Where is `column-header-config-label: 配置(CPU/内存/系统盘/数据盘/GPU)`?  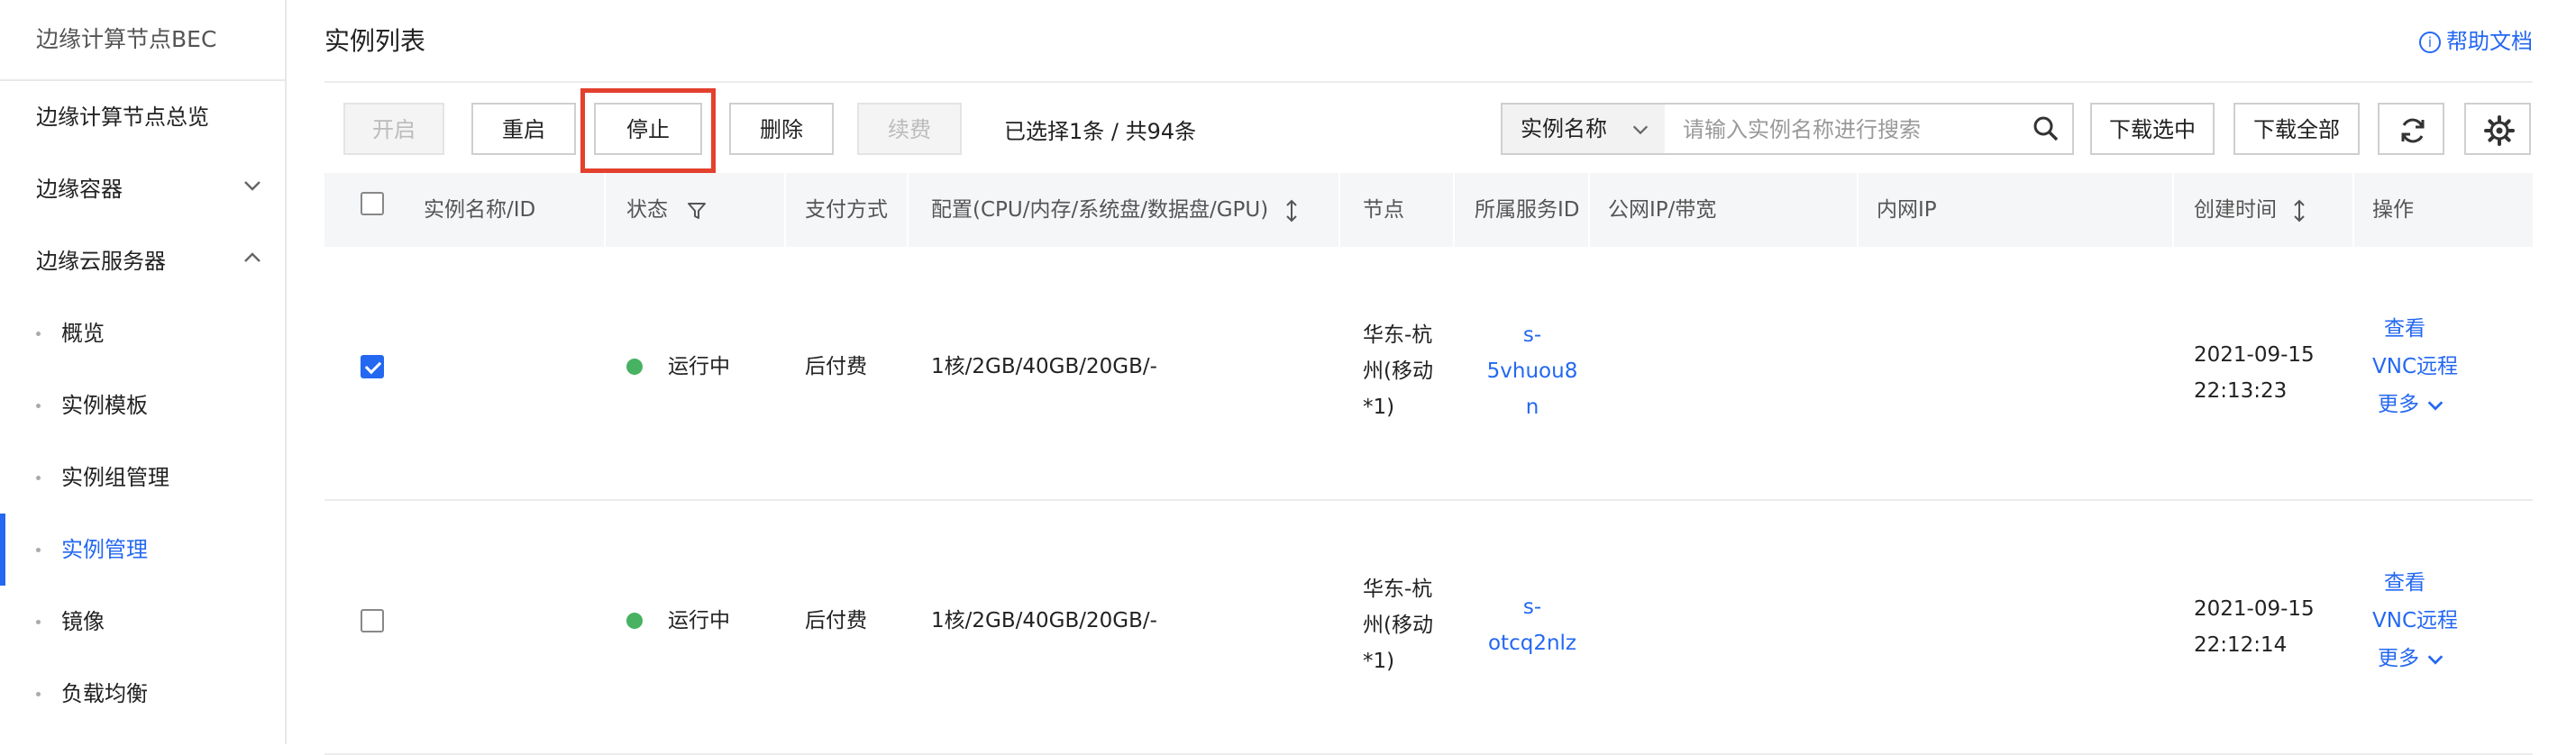 column-header-config-label: 配置(CPU/内存/系统盘/数据盘/GPU) is located at coordinates (1100, 210).